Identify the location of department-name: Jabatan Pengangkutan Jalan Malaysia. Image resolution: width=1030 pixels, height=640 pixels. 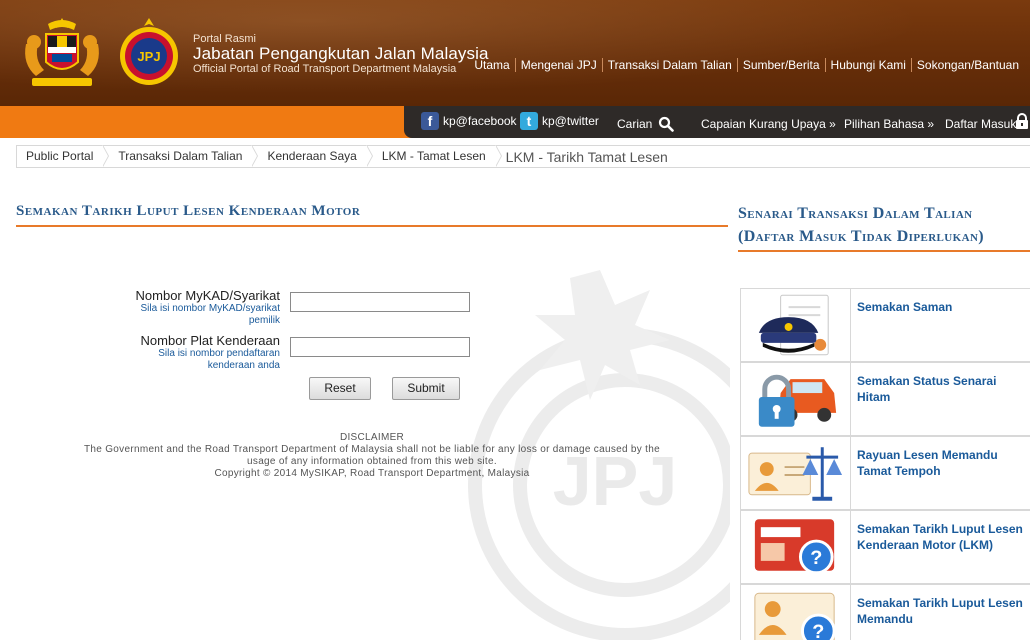
(341, 54).